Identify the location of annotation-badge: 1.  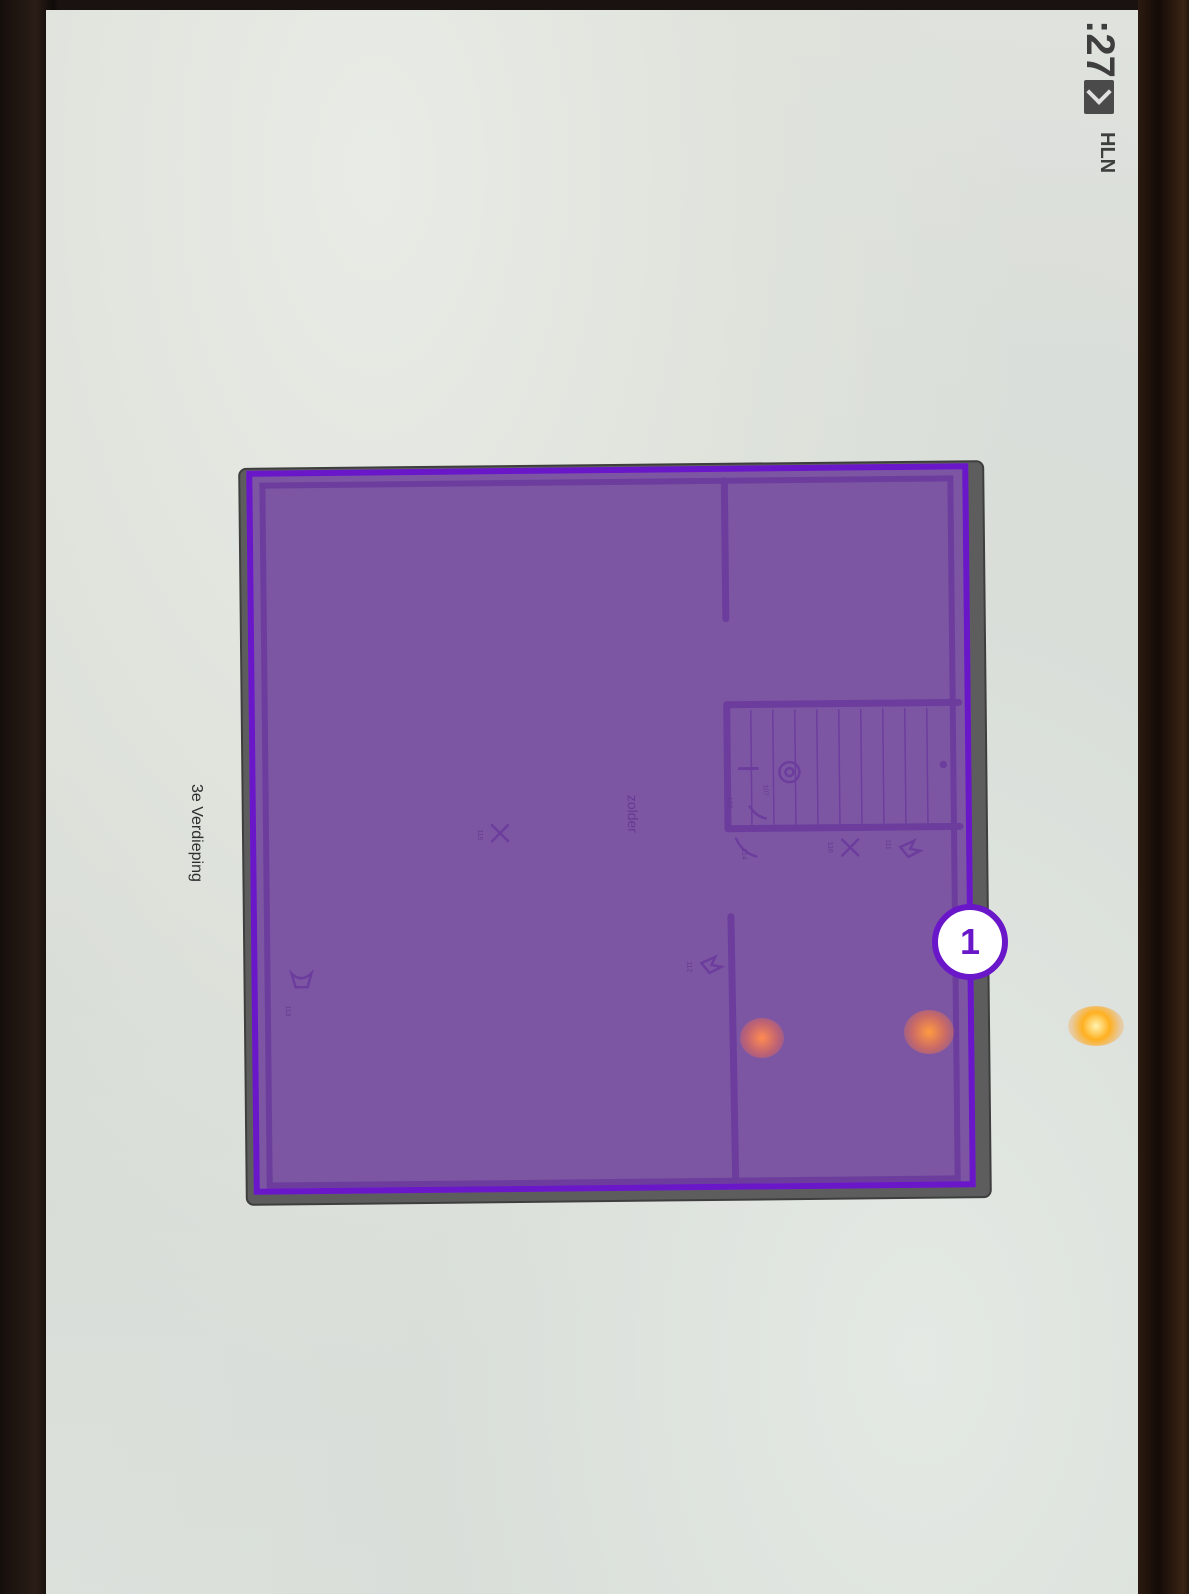
(970, 942).